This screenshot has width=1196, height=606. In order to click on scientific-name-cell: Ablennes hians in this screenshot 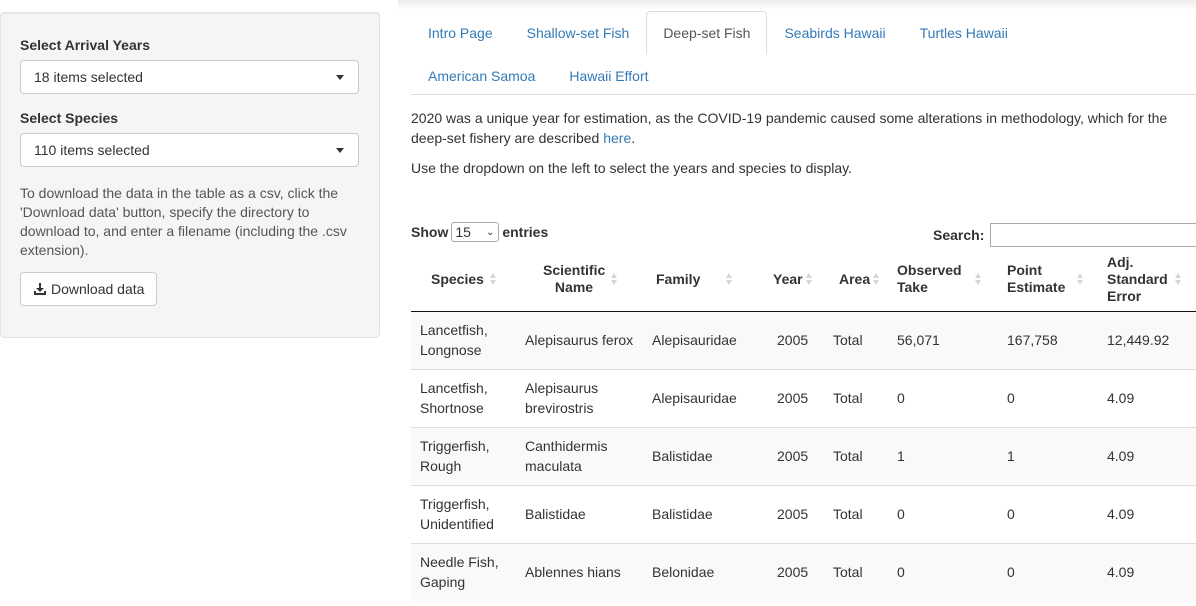, I will do `click(580, 571)`.